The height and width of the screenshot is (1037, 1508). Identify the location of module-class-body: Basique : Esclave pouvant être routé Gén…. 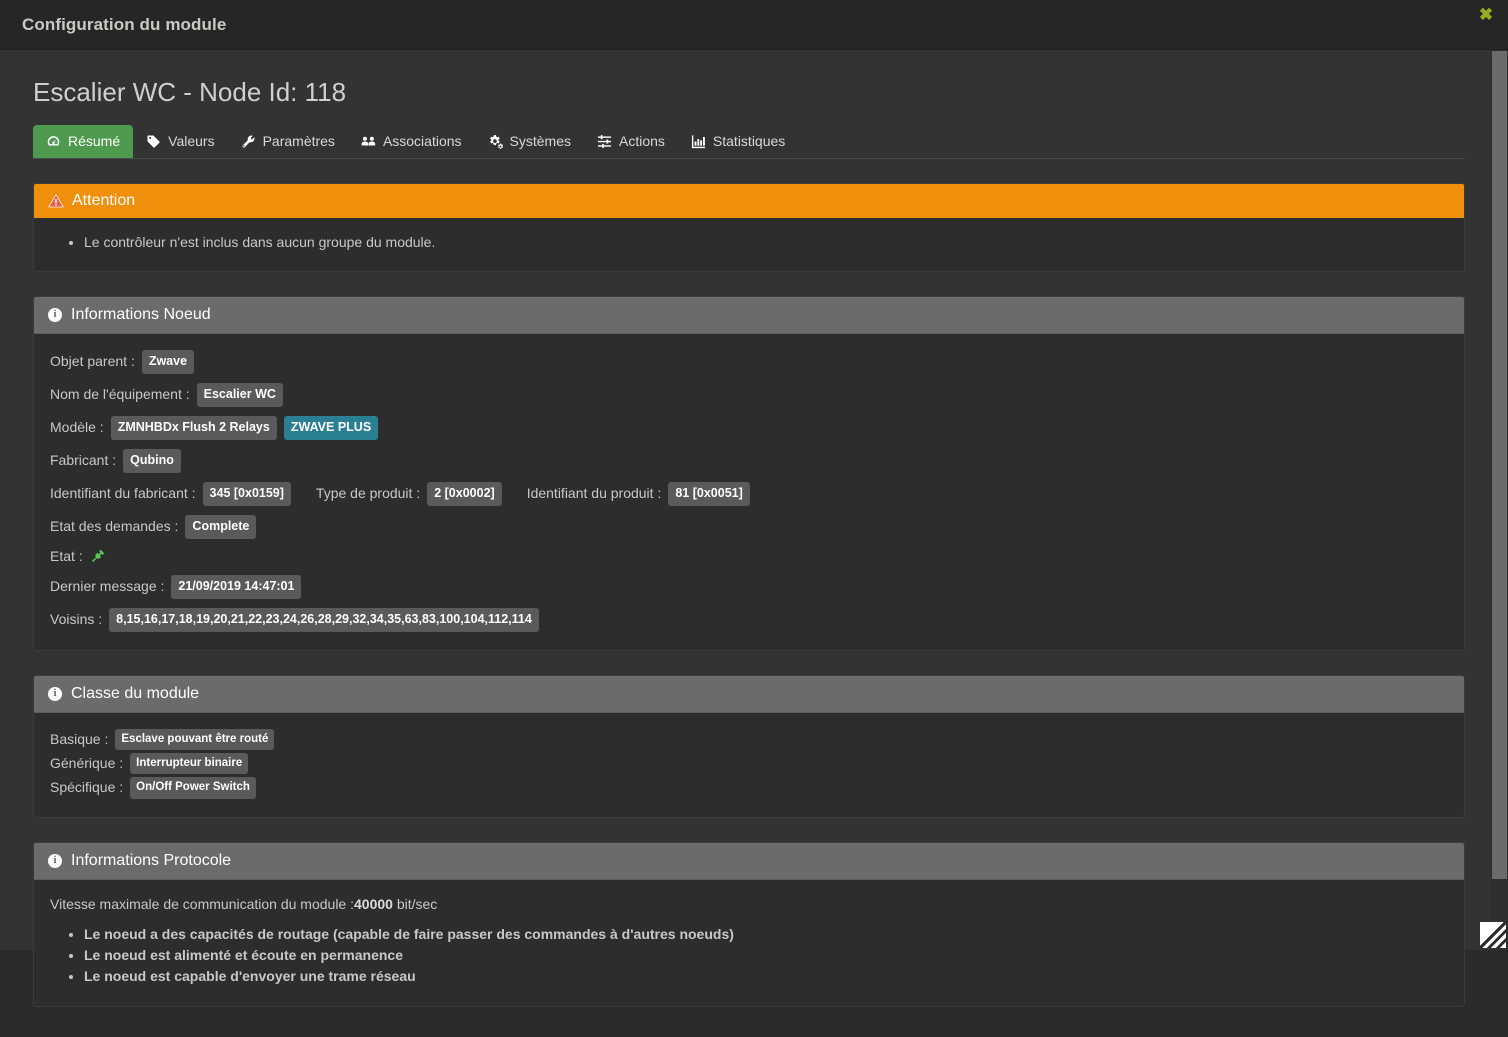
(749, 765).